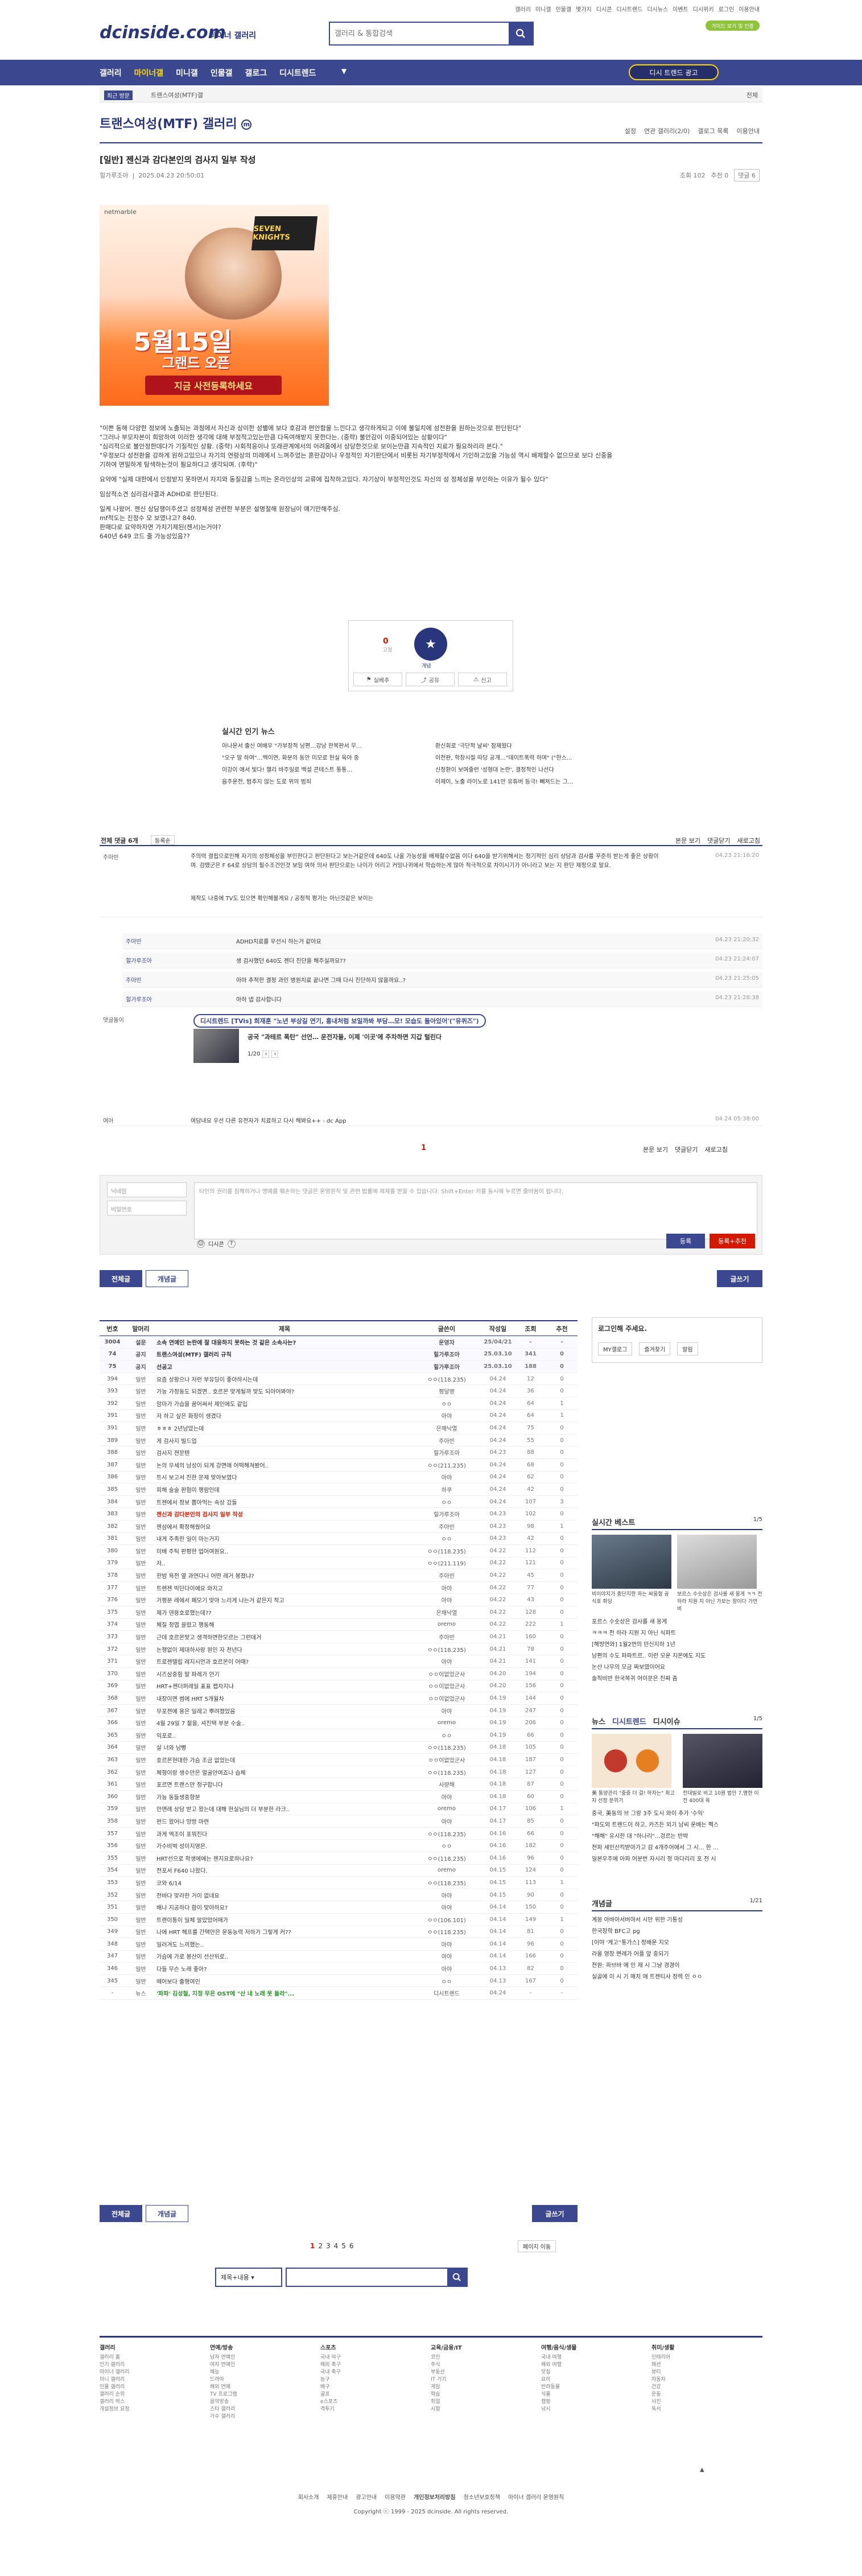  What do you see at coordinates (284, 1514) in the screenshot?
I see `post-subject: 젠신과 감다본인의 검사지 일부 작성` at bounding box center [284, 1514].